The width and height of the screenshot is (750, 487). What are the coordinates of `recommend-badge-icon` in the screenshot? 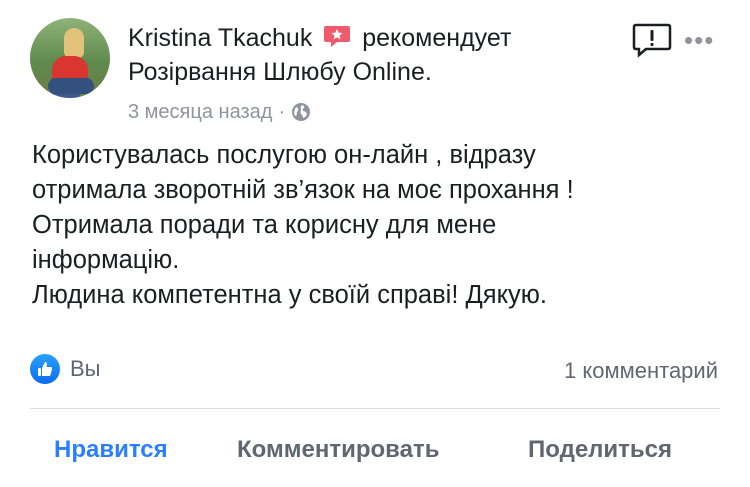 It's located at (337, 36).